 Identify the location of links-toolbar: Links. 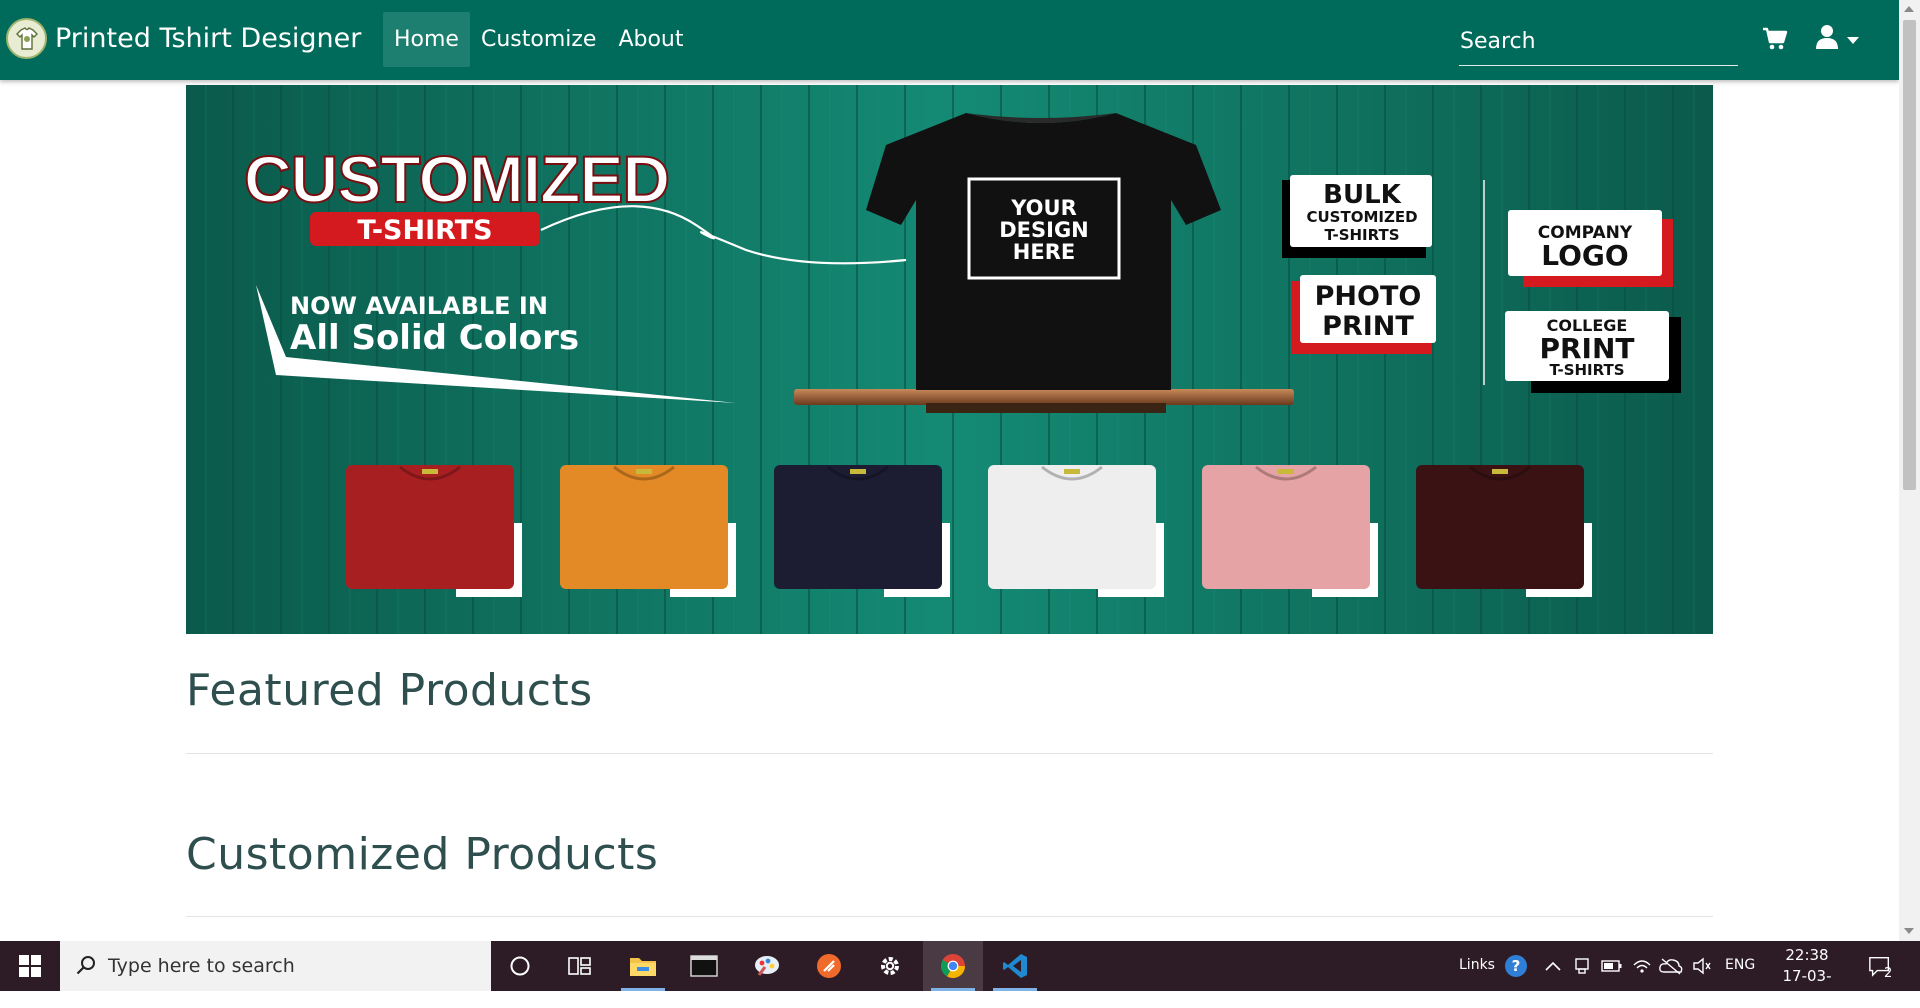
(1477, 965).